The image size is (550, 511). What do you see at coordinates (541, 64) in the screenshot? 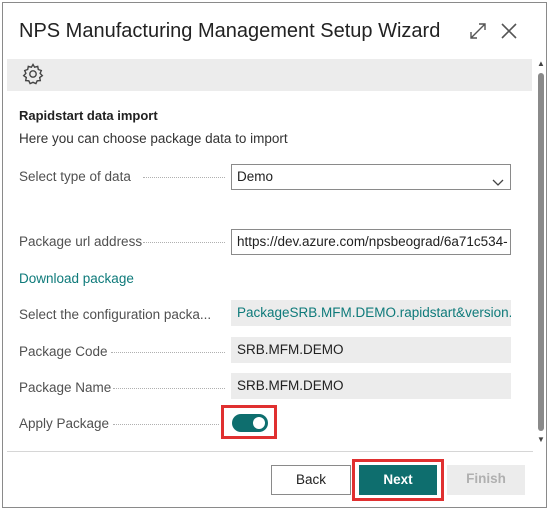
I see `scroll-up-icon: ▲` at bounding box center [541, 64].